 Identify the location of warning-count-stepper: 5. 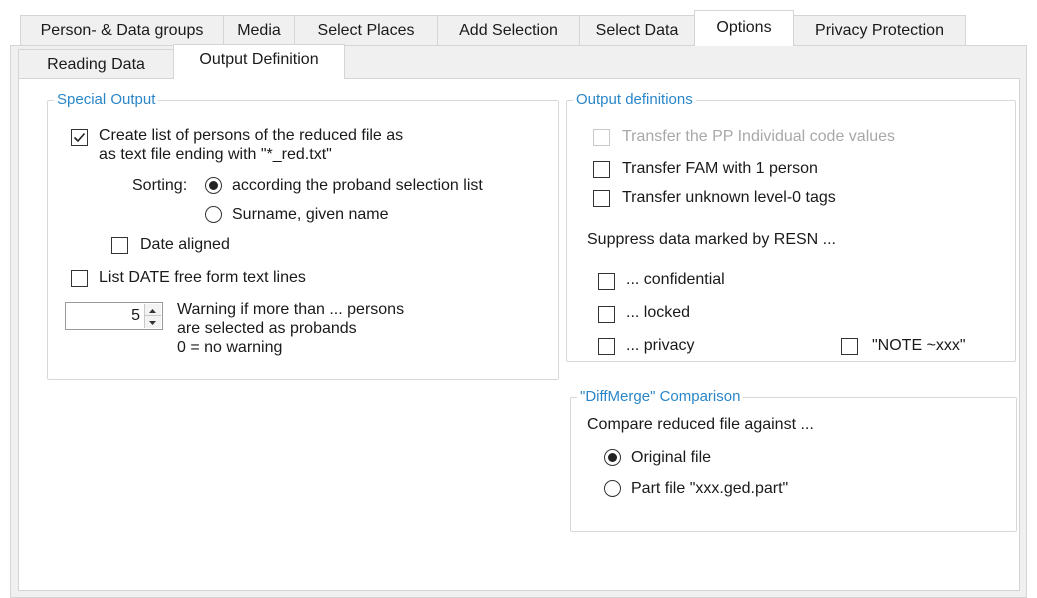
(114, 316).